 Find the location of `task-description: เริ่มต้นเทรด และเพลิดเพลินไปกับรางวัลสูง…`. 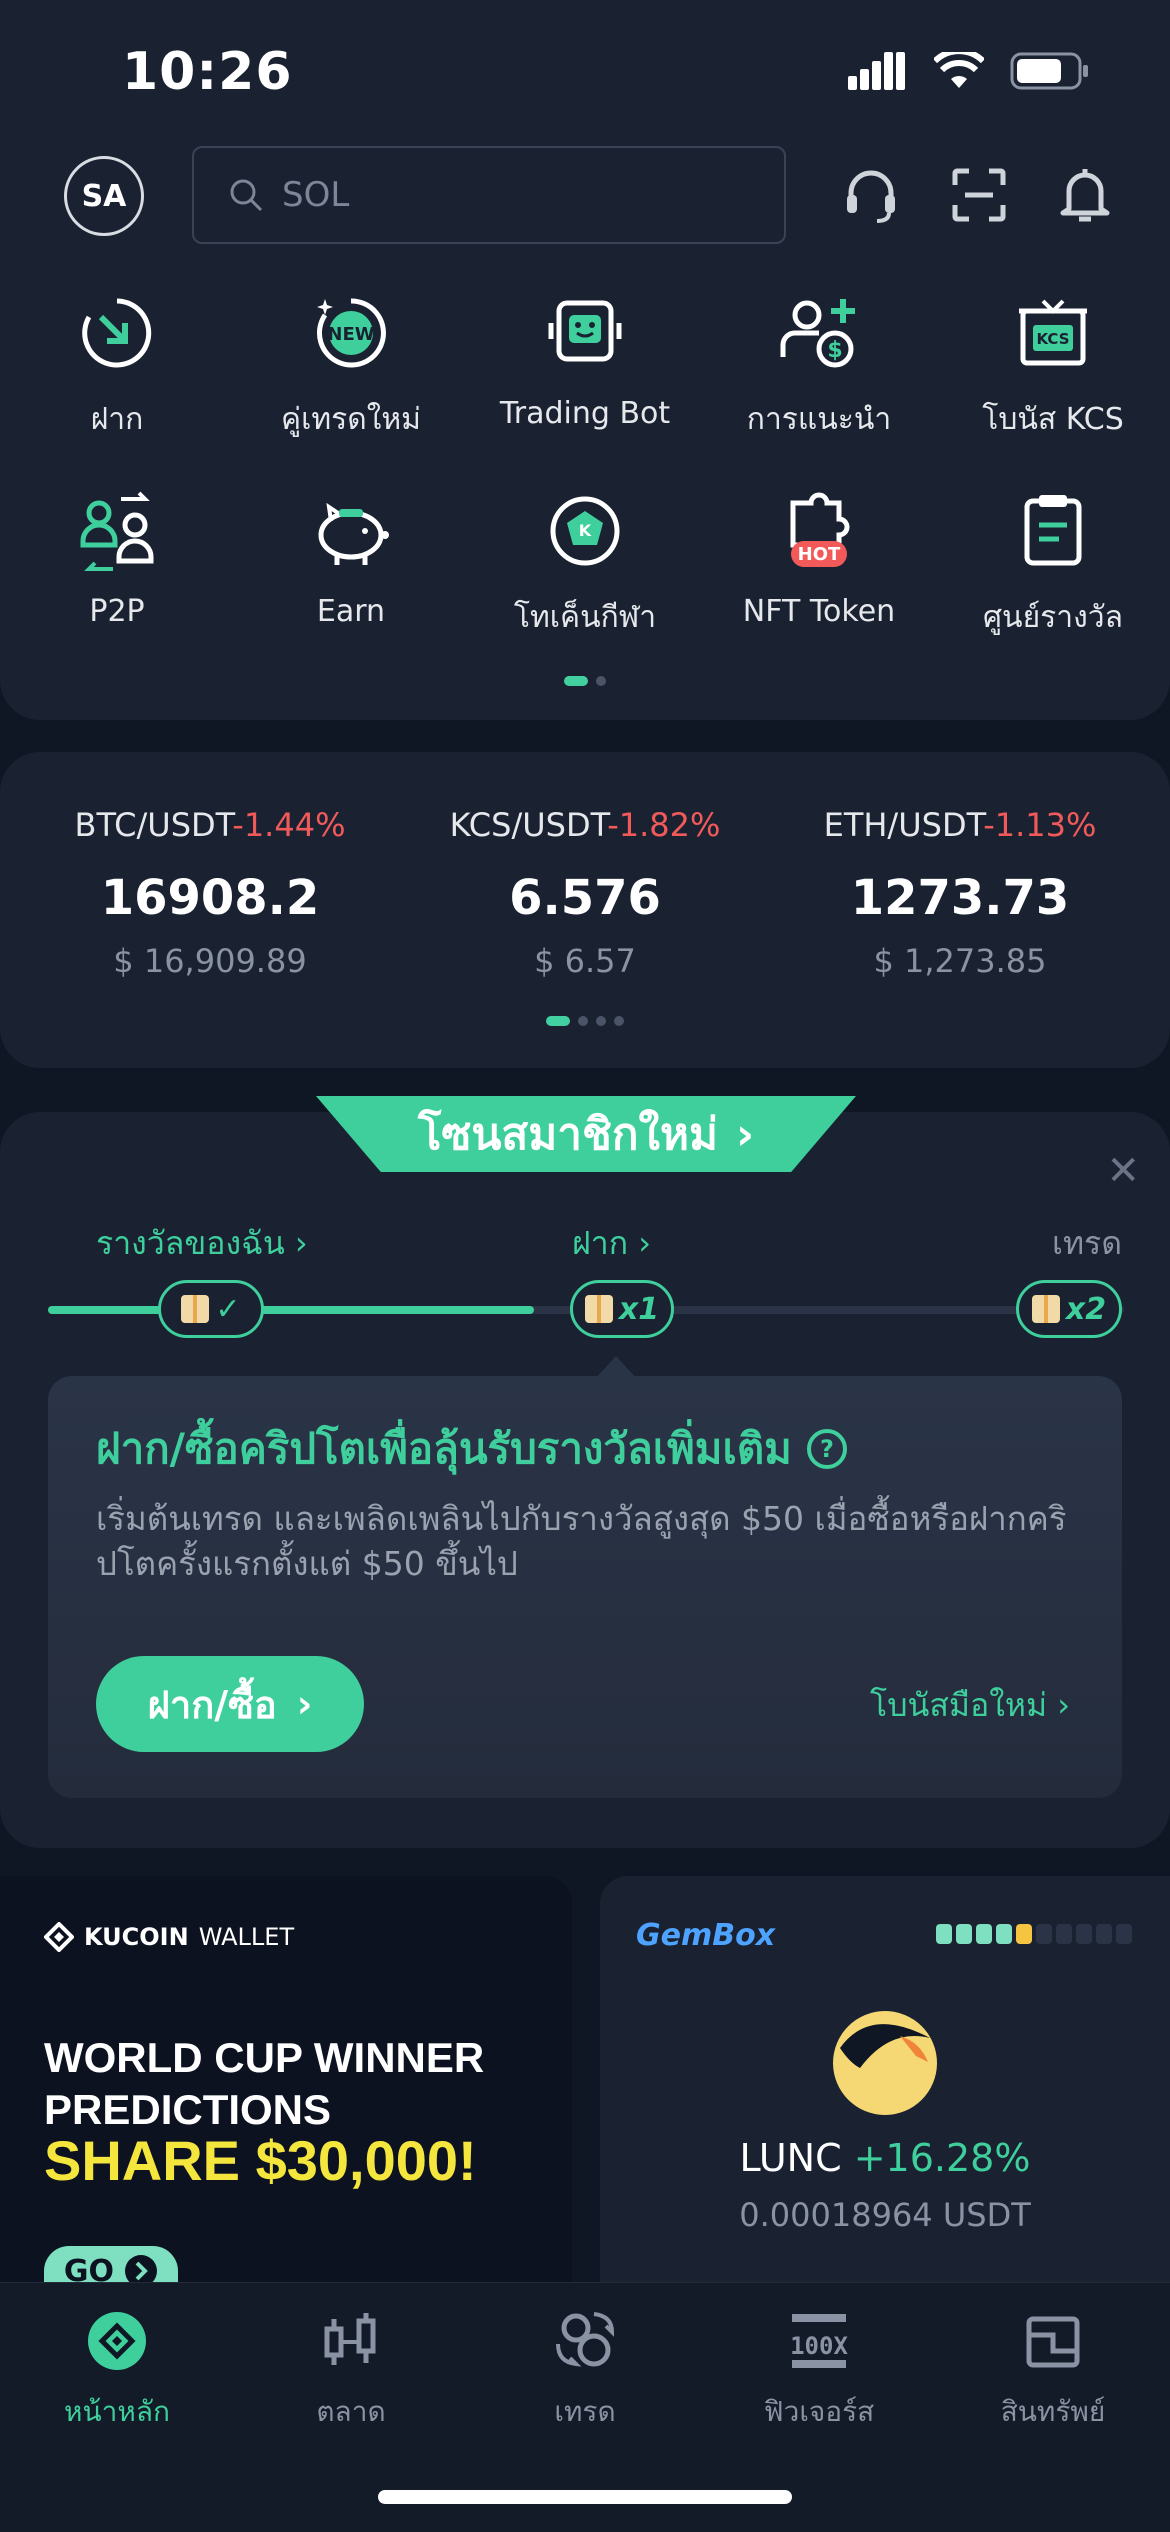

task-description: เริ่มต้นเทรด และเพลิดเพลินไปกับรางวัลสูง… is located at coordinates (581, 1541).